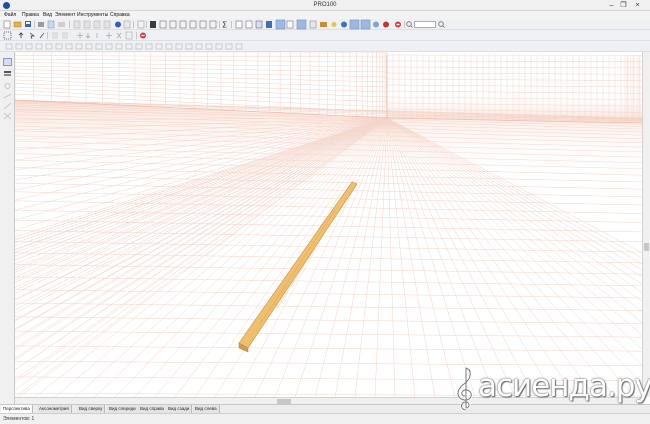  Describe the element at coordinates (17, 24) in the screenshot. I see `open-folder-icon` at that location.